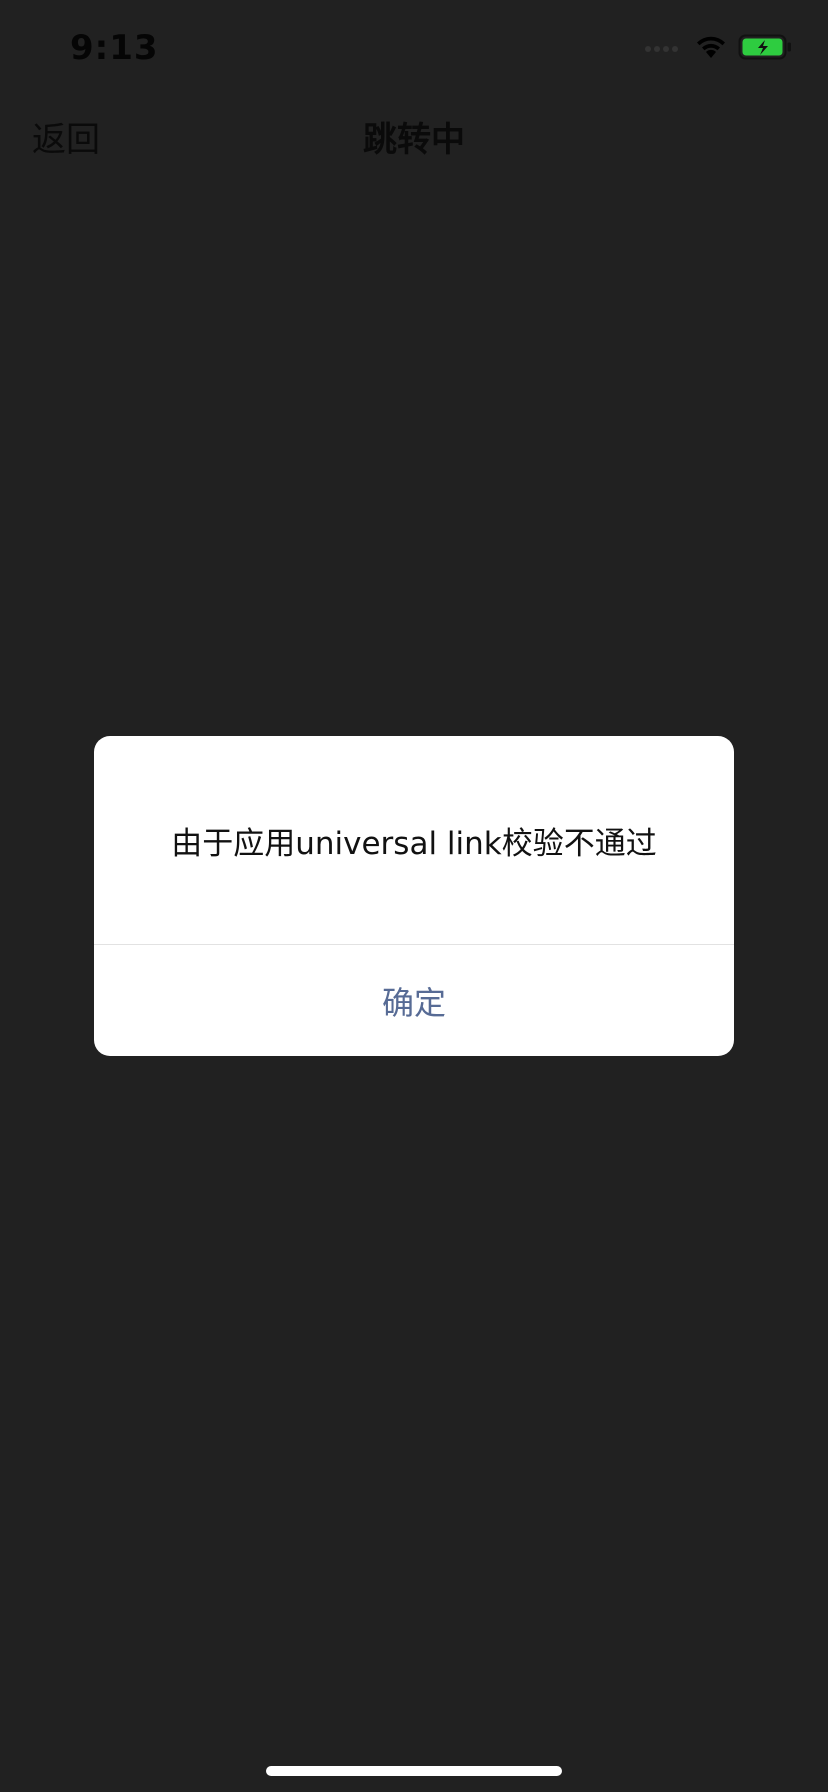 The height and width of the screenshot is (1792, 828). Describe the element at coordinates (414, 843) in the screenshot. I see `dialog-message: 由于应用universal link校验不通过` at that location.